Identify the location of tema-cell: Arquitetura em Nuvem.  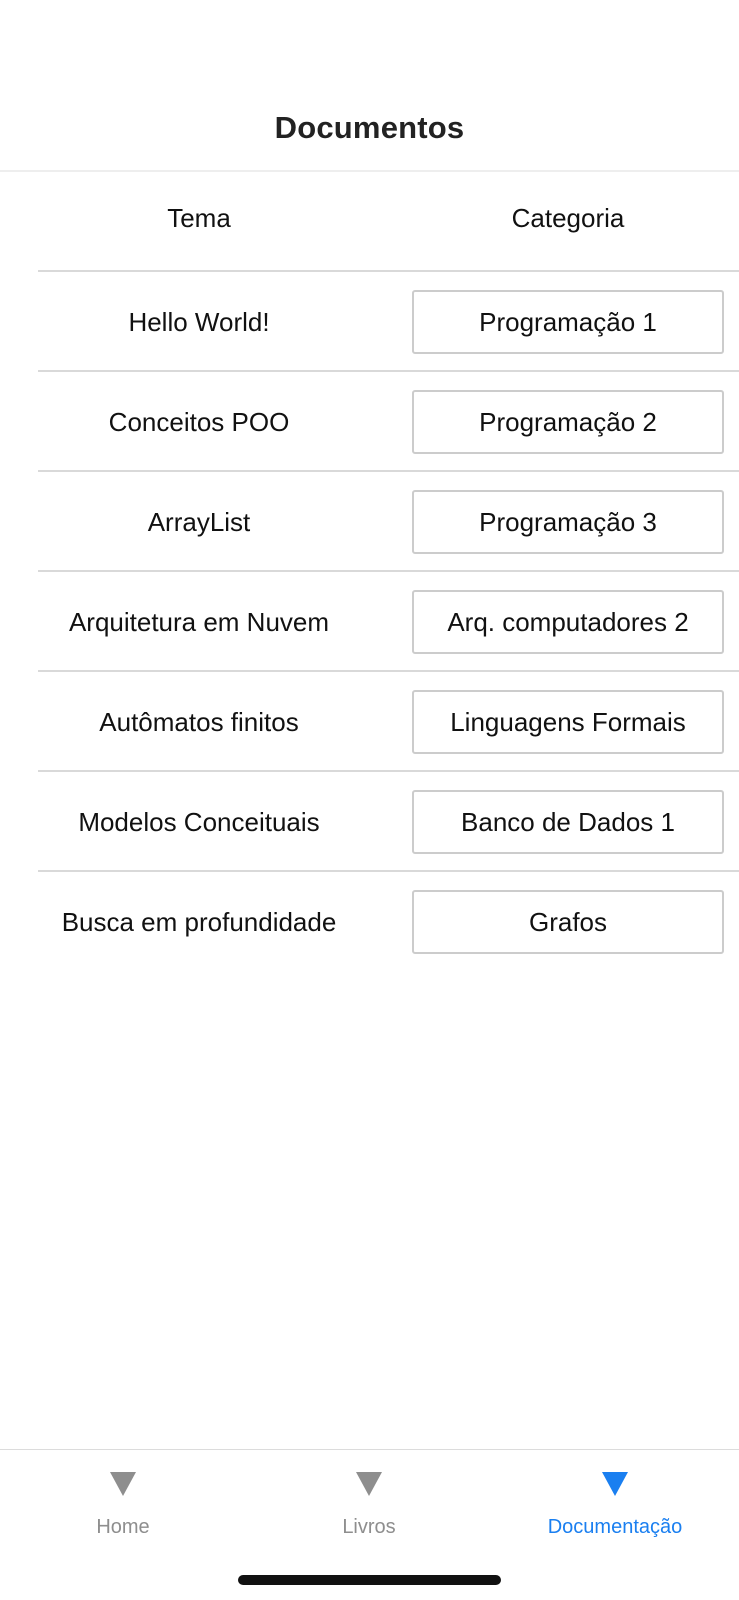
(199, 621).